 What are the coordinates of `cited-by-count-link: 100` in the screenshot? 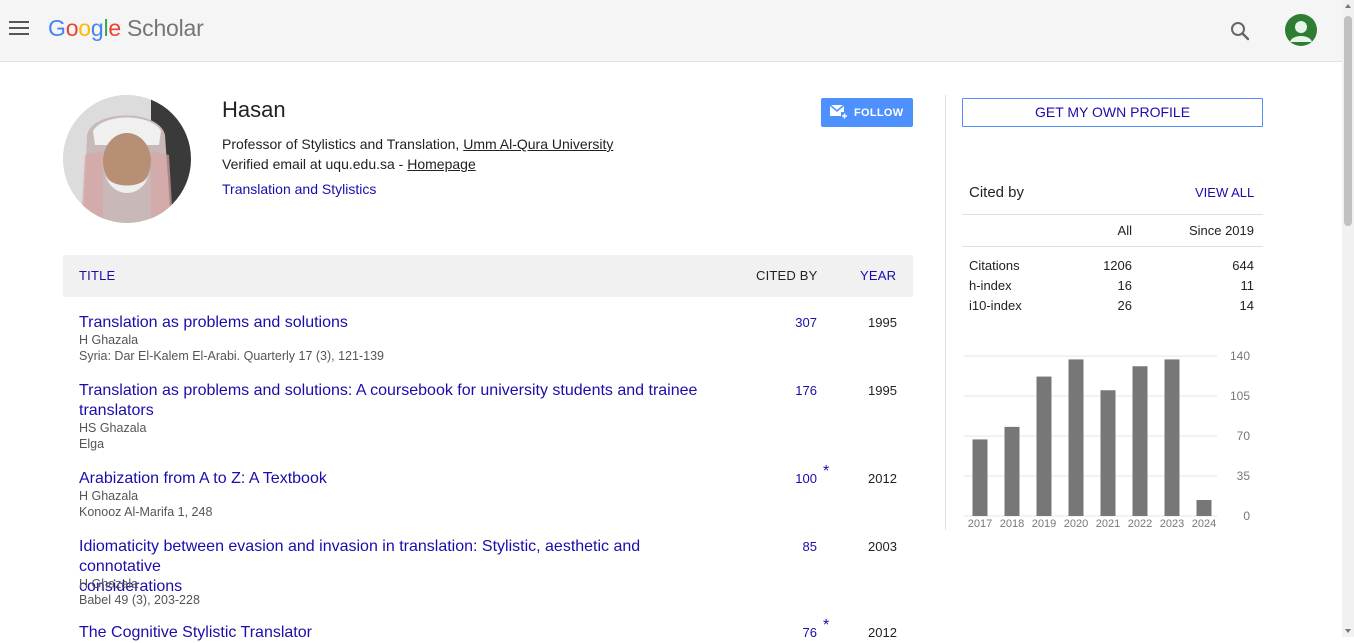 It's located at (790, 478).